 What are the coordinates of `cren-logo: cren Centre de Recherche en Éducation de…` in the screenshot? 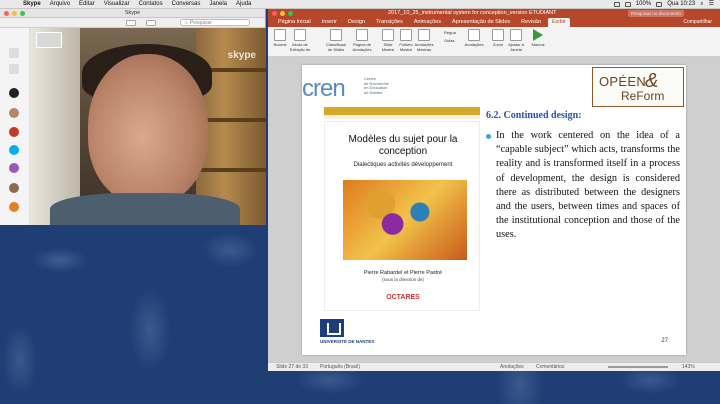 It's located at (345, 88).